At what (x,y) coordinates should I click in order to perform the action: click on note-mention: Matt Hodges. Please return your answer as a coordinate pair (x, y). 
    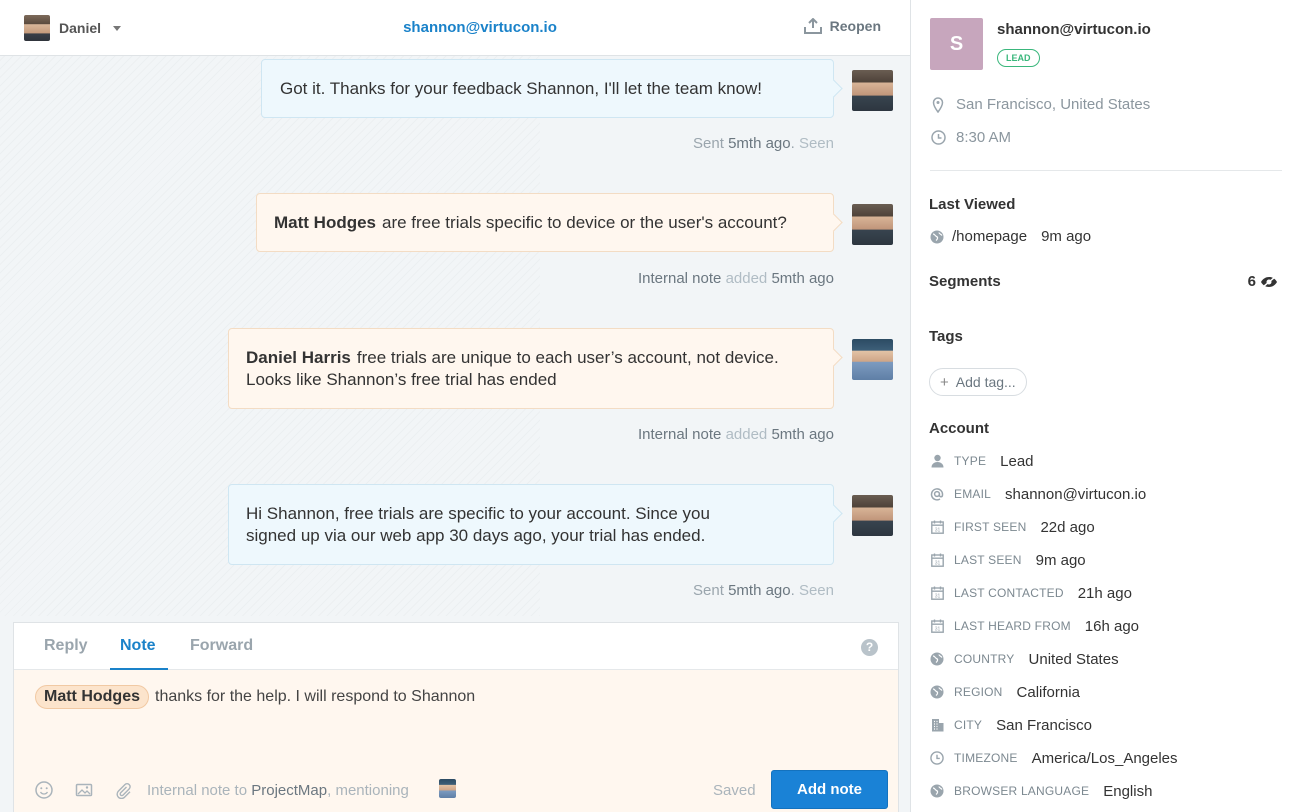
    Looking at the image, I should click on (325, 222).